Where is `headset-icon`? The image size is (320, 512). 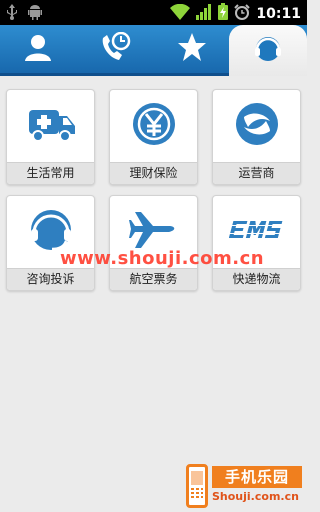
headset-icon is located at coordinates (268, 51).